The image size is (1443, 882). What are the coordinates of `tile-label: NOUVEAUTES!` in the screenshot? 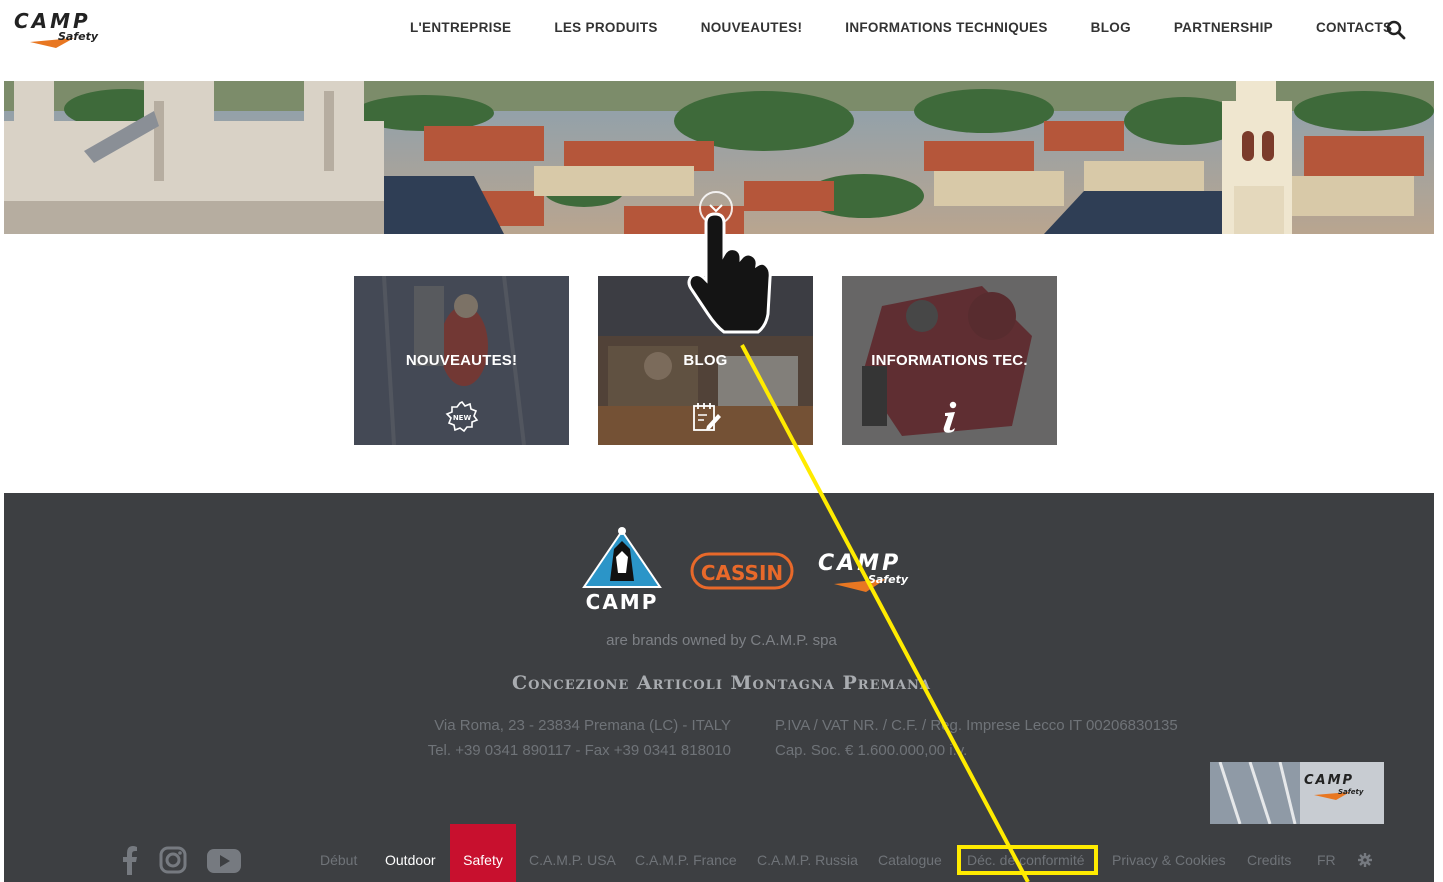 It's located at (461, 360).